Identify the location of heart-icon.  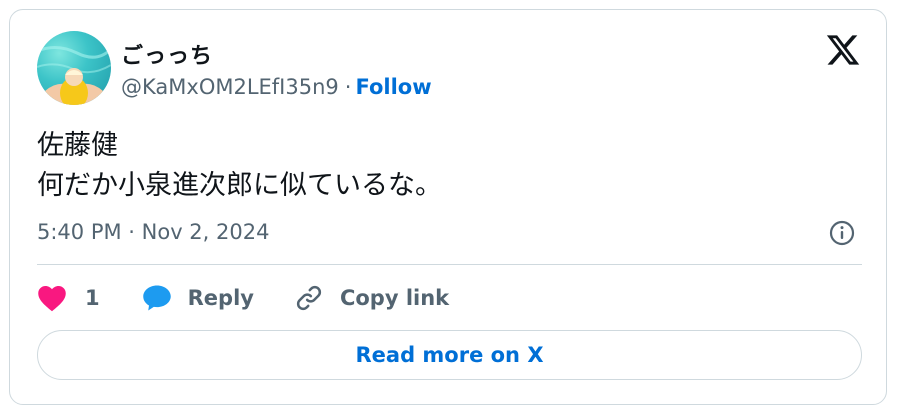
(52, 299).